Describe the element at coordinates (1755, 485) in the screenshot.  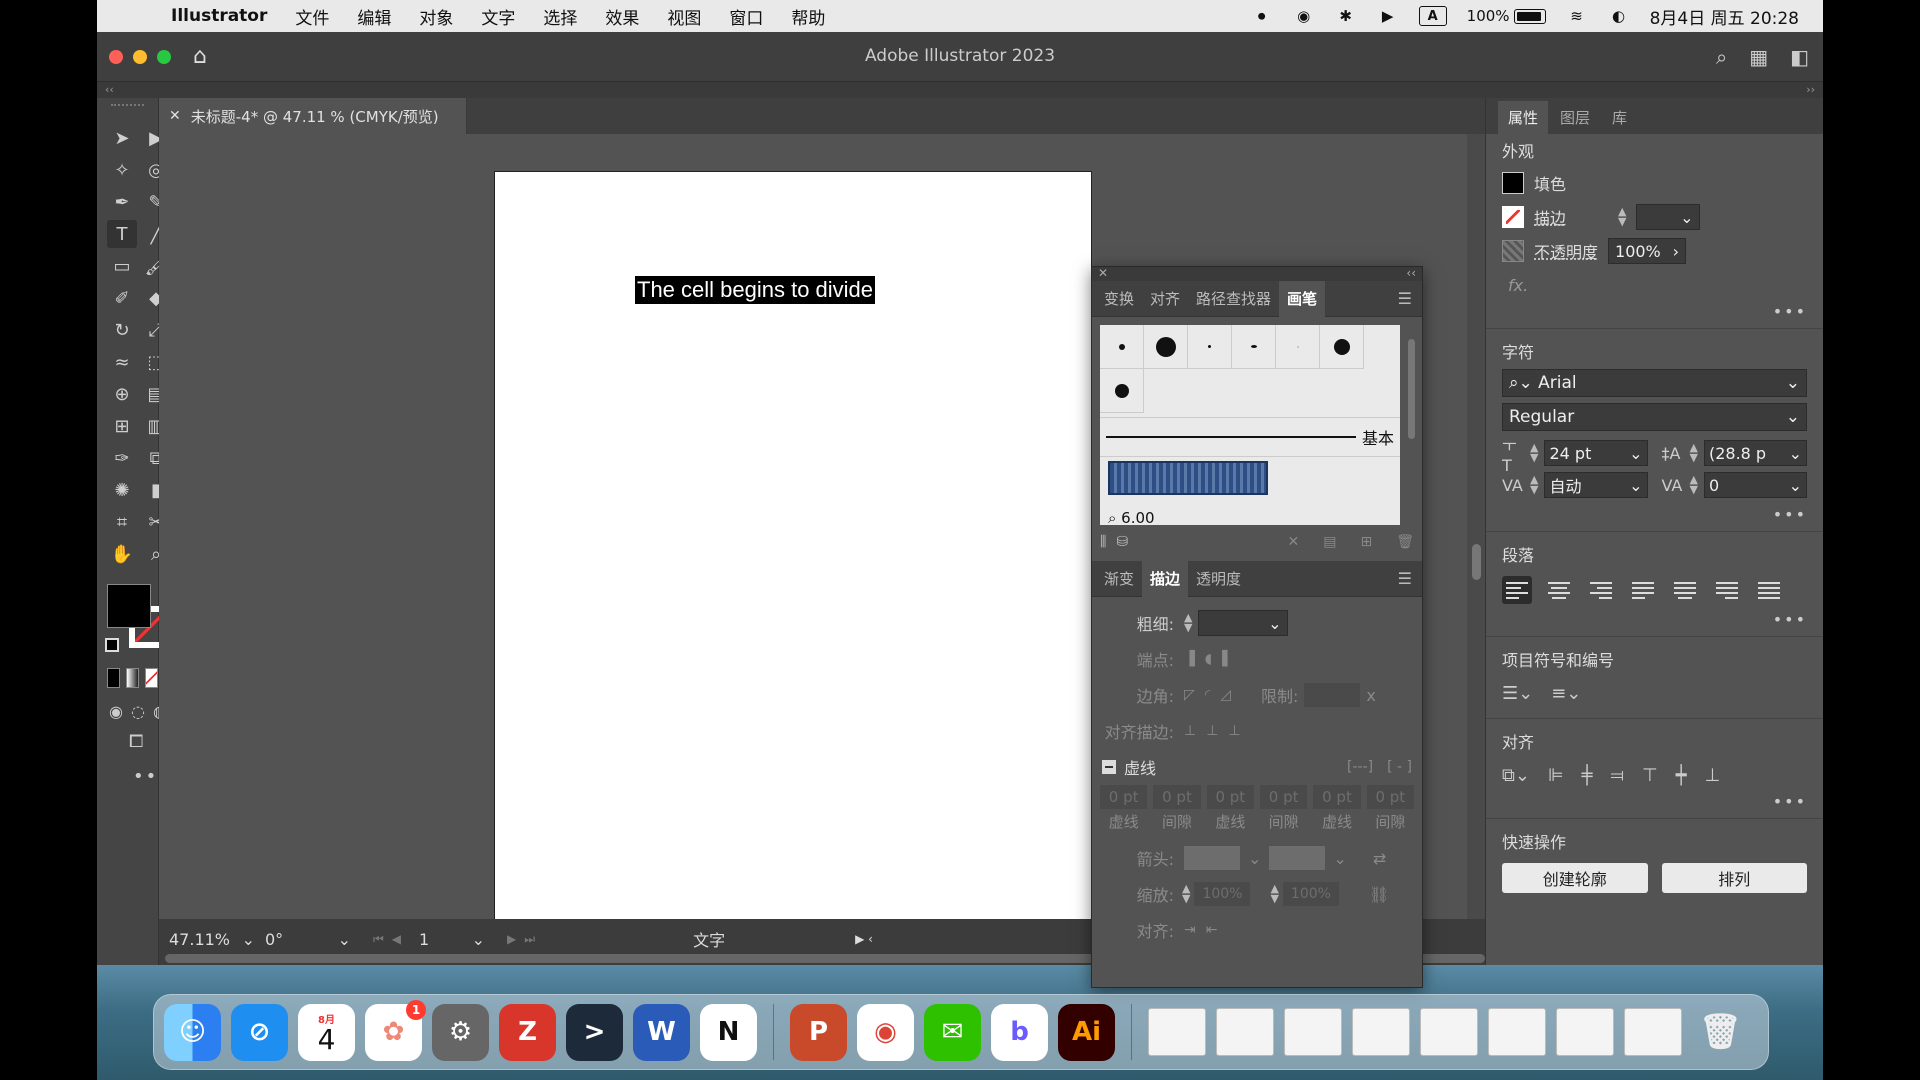
I see `tracking-field: 0 ⌄` at that location.